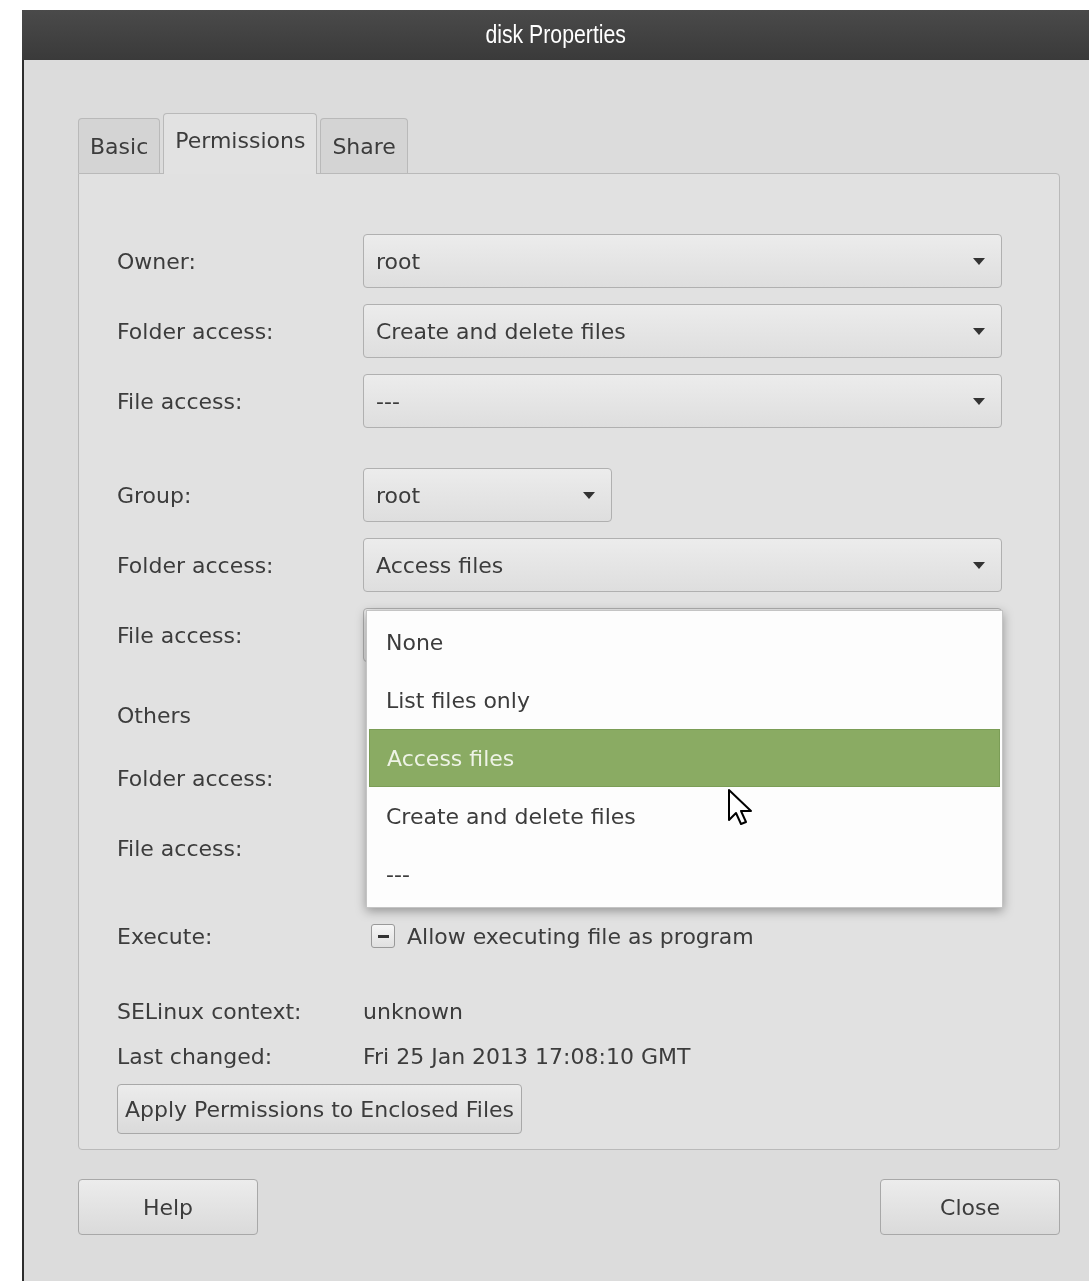 This screenshot has height=1281, width=1089. Describe the element at coordinates (682, 331) in the screenshot. I see `dropdown: Create and delete files` at that location.